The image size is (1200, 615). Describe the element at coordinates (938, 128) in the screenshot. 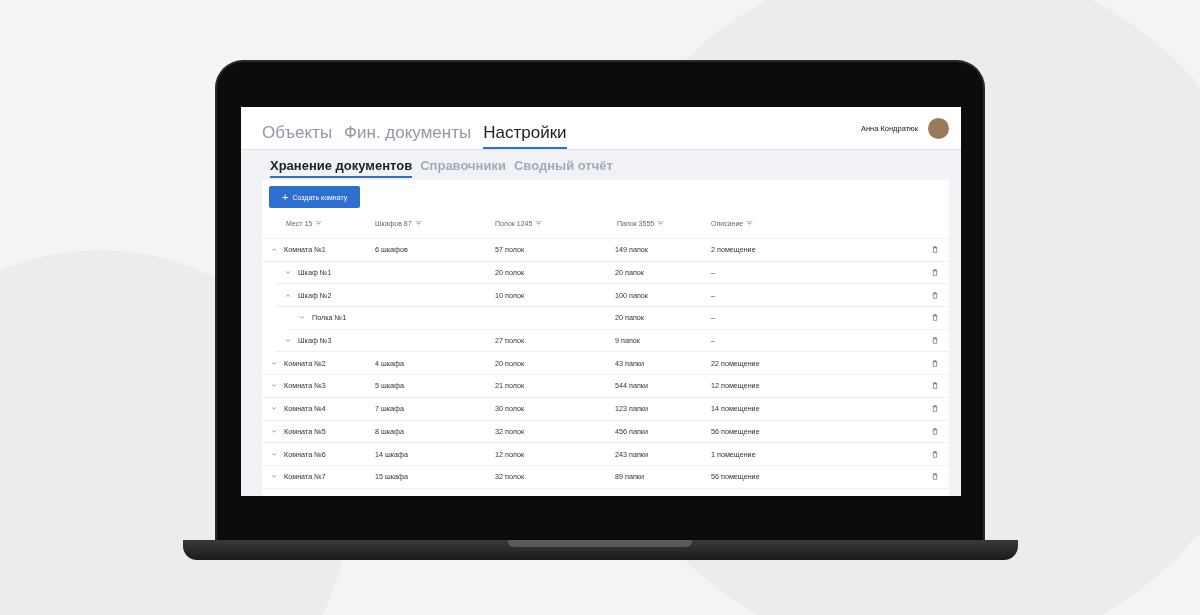

I see `avatar-circle` at that location.